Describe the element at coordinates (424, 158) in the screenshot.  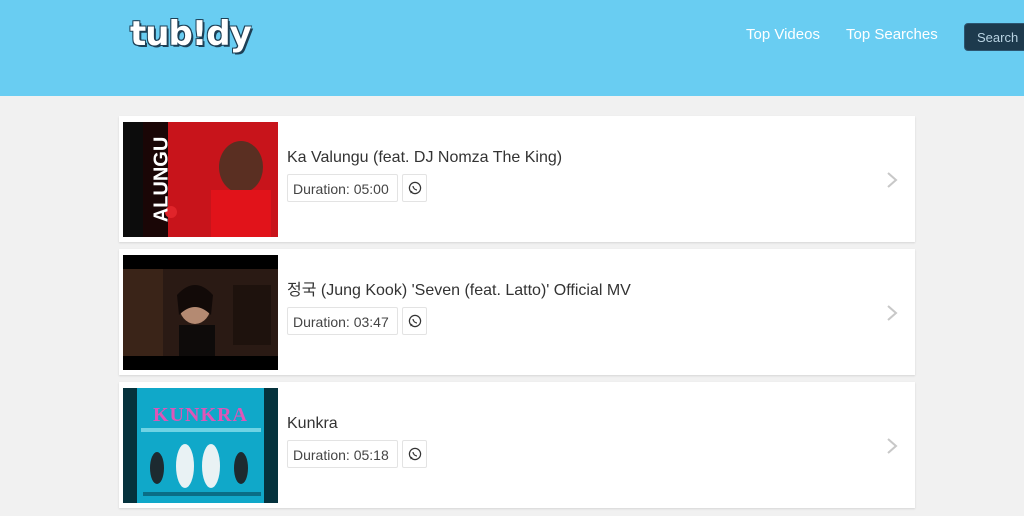
I see `result-title: Ka Valungu (feat. DJ Nomza The King)` at that location.